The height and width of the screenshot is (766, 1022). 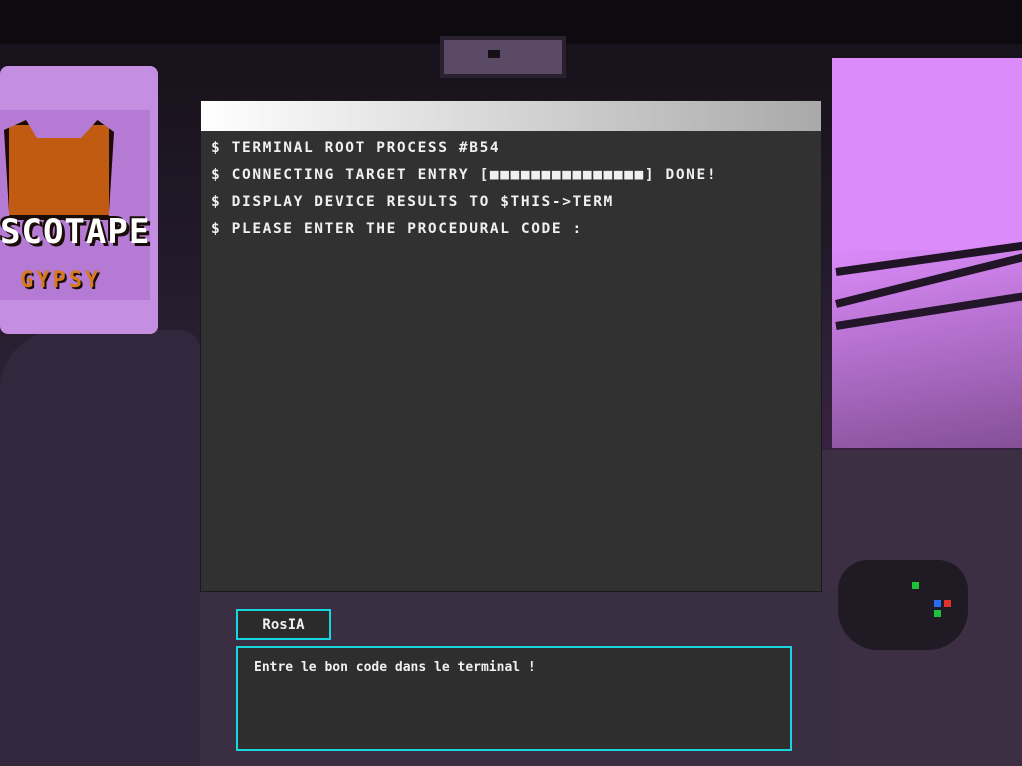 I want to click on chair, so click(x=100, y=548).